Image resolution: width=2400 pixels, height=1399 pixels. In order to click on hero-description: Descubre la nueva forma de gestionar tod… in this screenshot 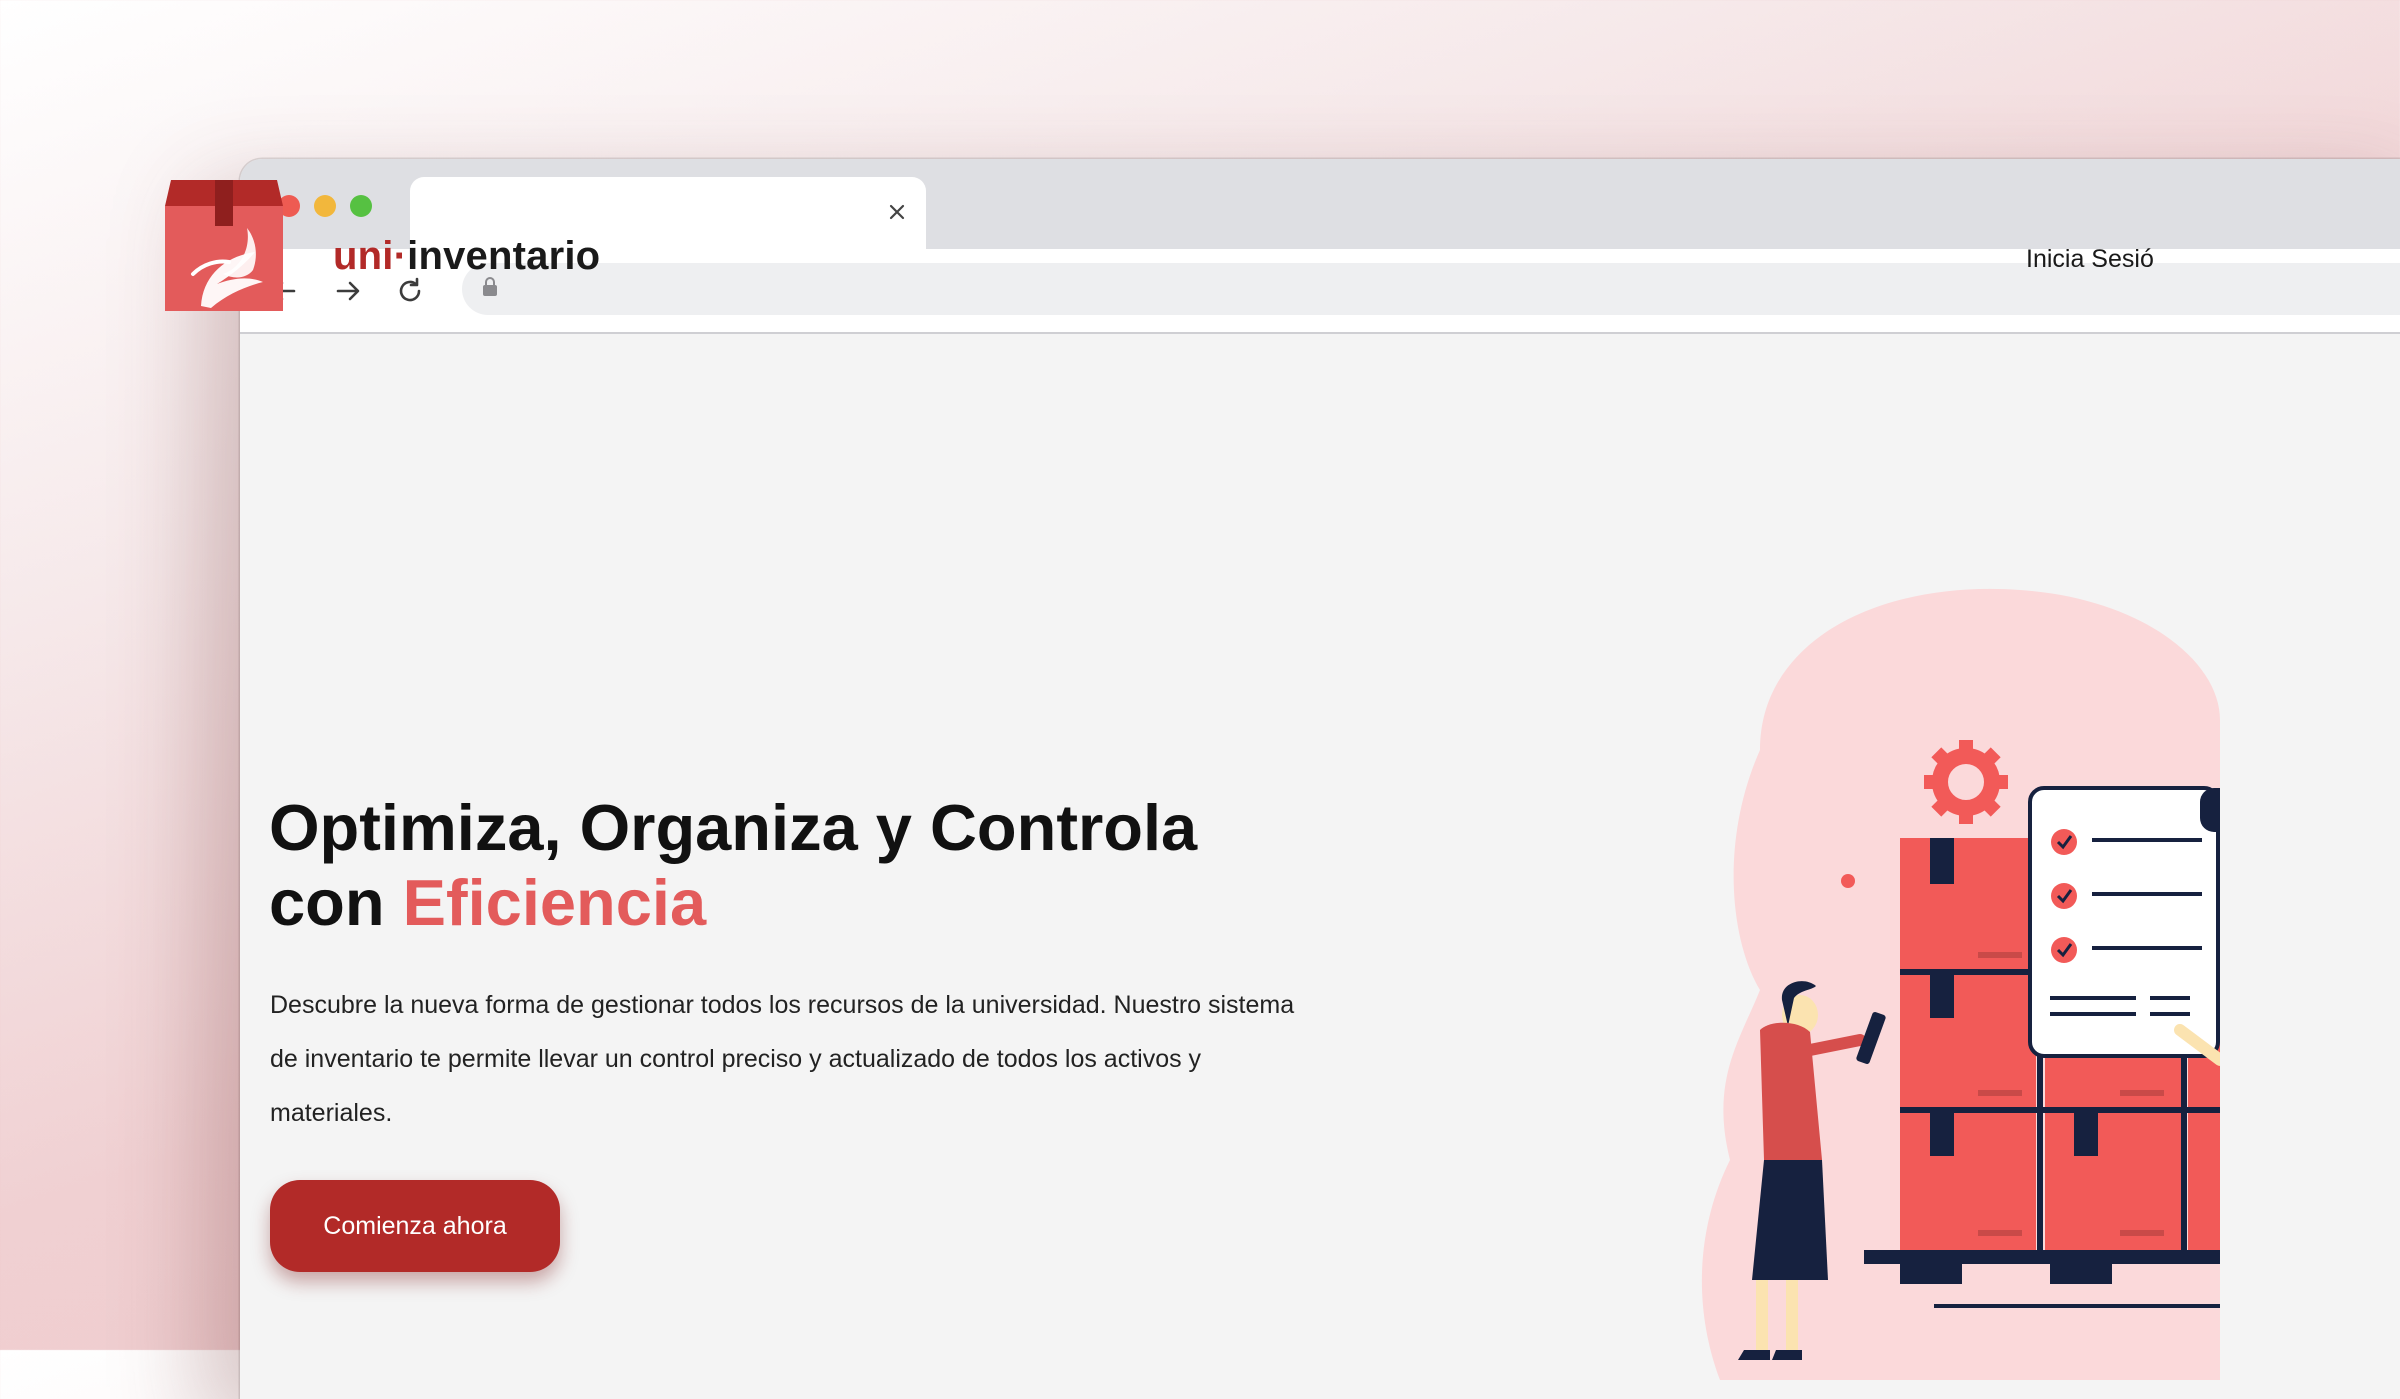, I will do `click(782, 1059)`.